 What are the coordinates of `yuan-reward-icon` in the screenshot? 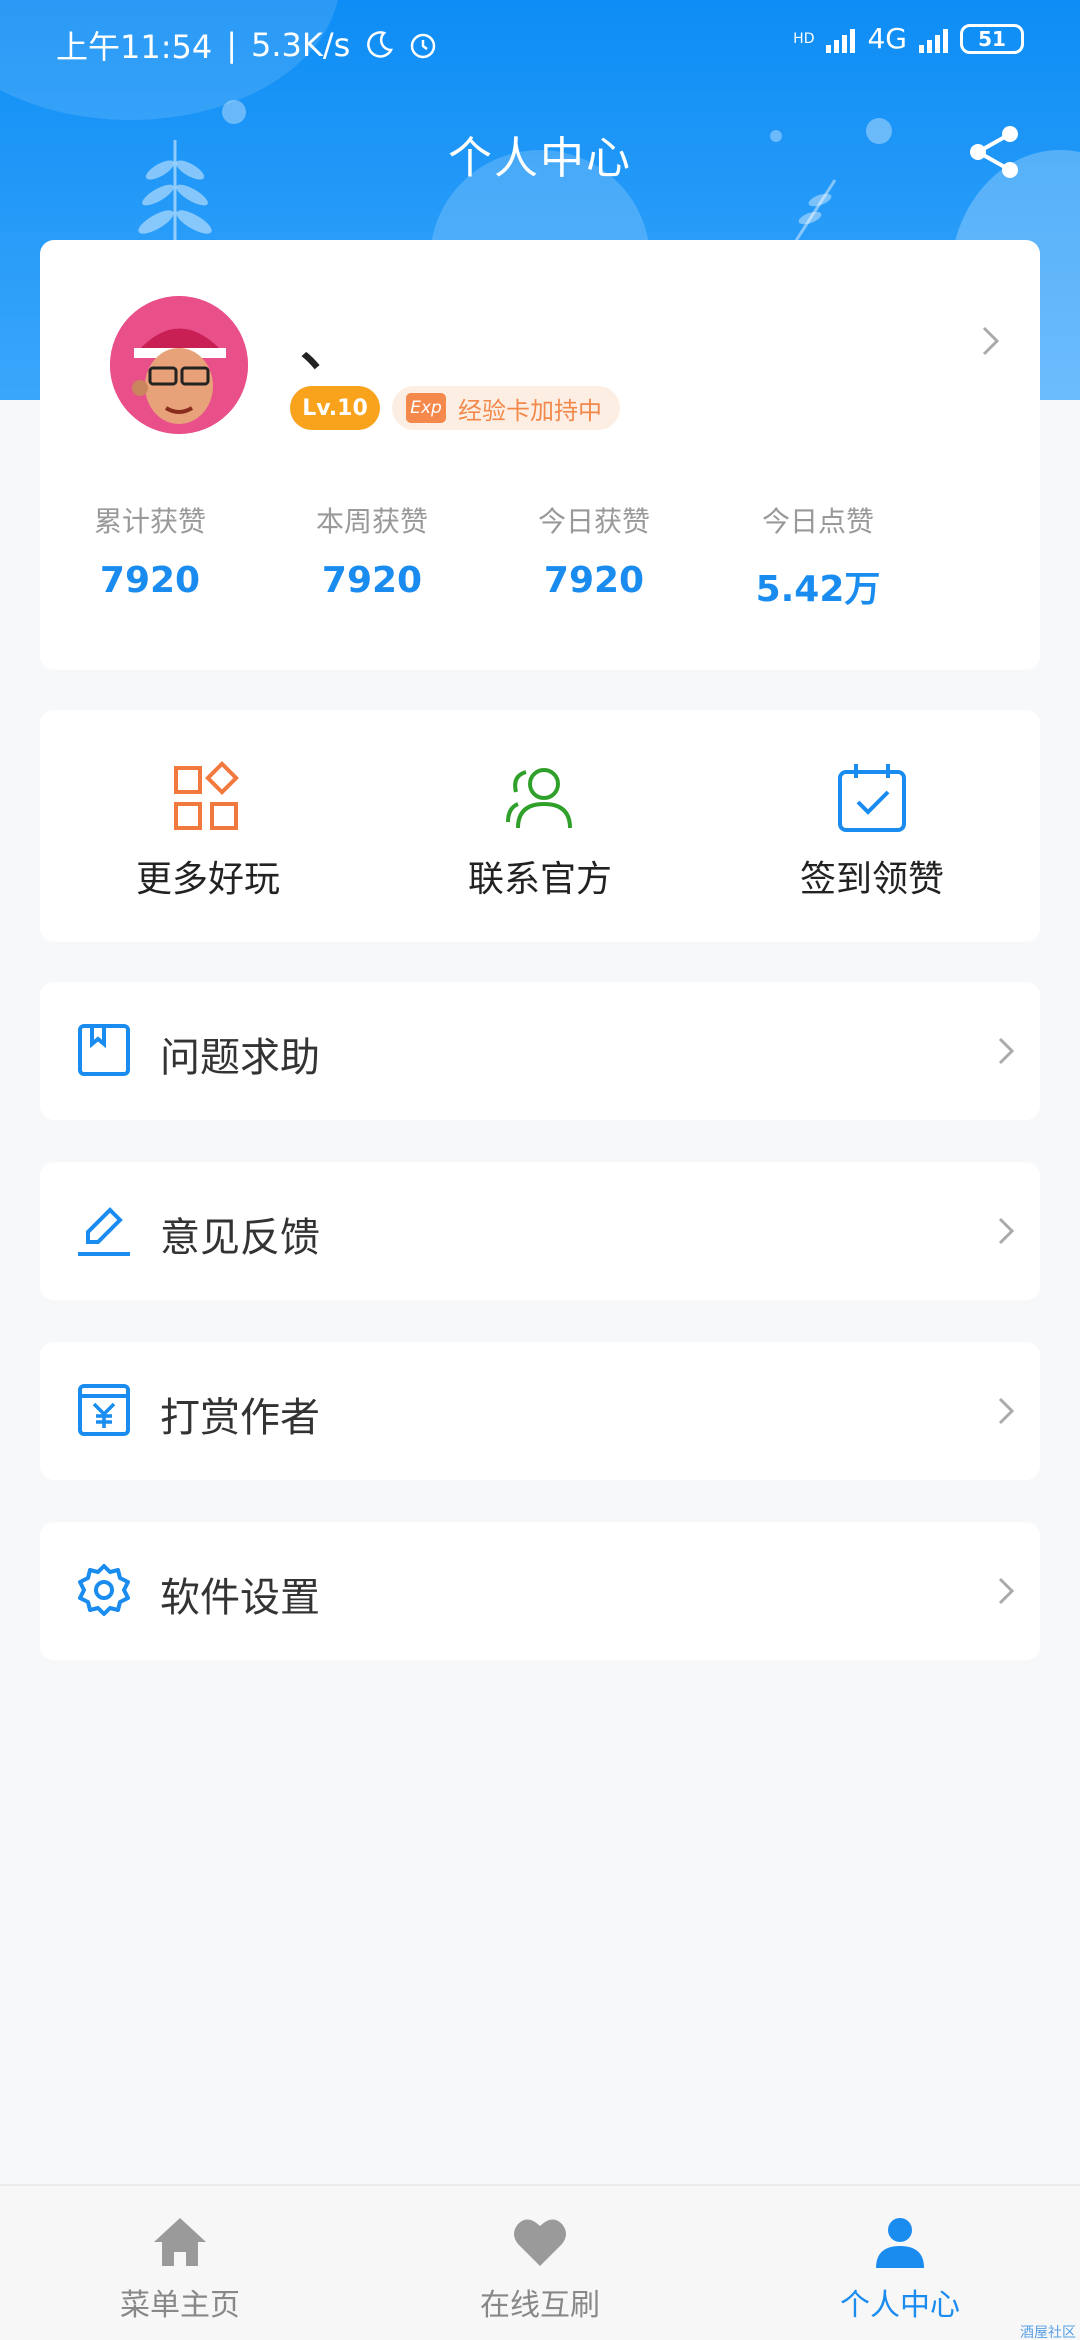 It's located at (104, 1410).